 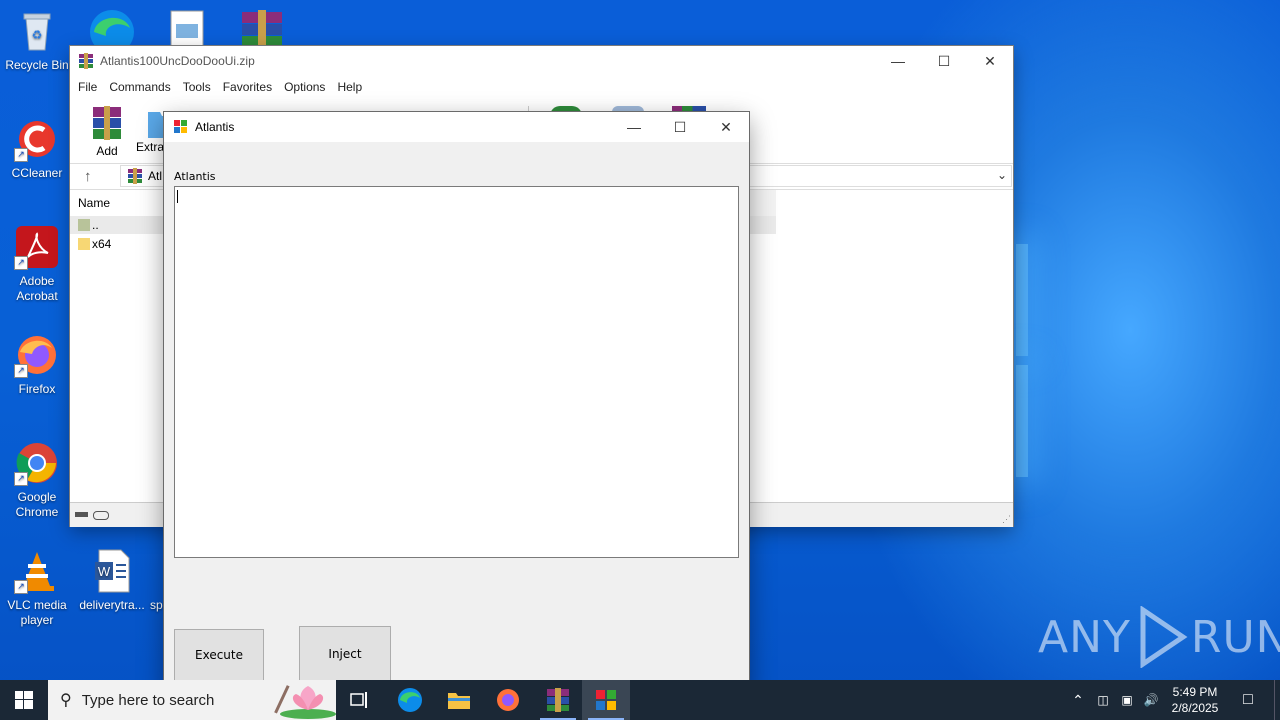 What do you see at coordinates (558, 700) in the screenshot?
I see `taskbar-winrar` at bounding box center [558, 700].